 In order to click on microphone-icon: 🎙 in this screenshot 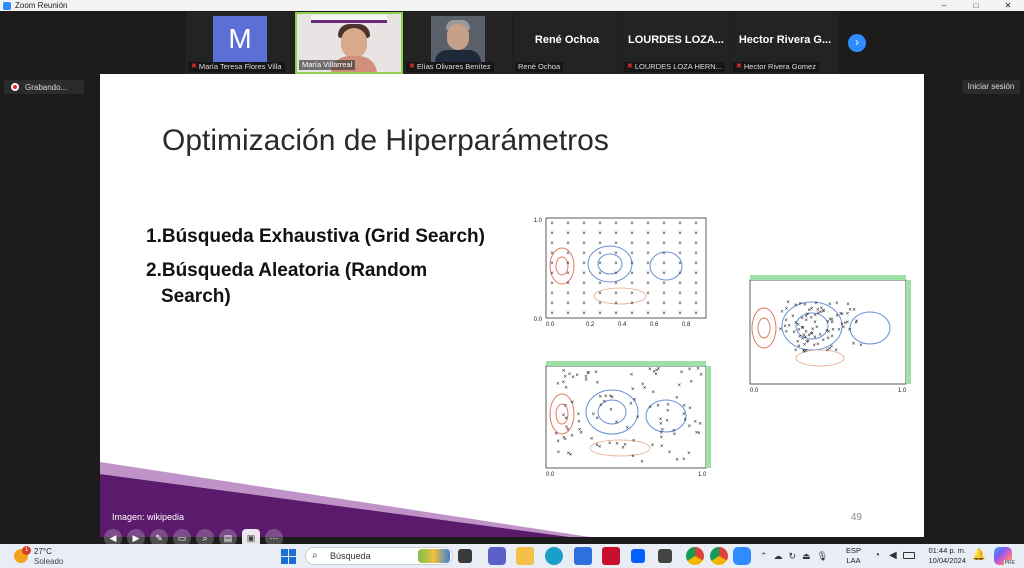, I will do `click(822, 556)`.